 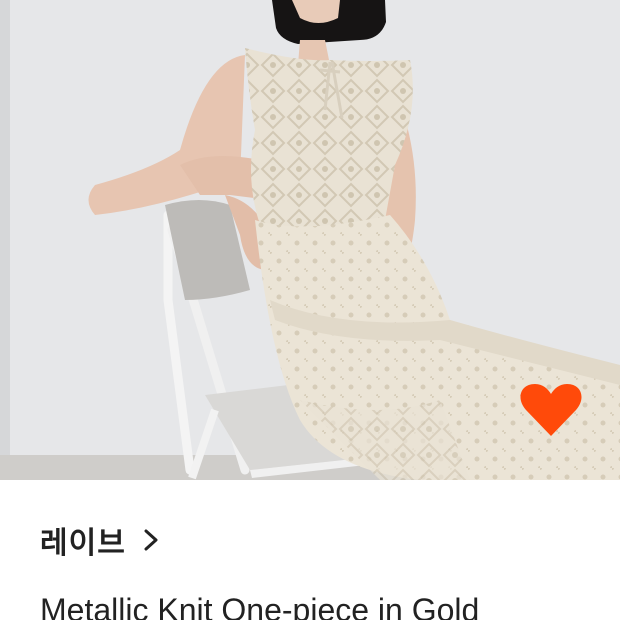 What do you see at coordinates (151, 540) in the screenshot?
I see `chevron-right-icon` at bounding box center [151, 540].